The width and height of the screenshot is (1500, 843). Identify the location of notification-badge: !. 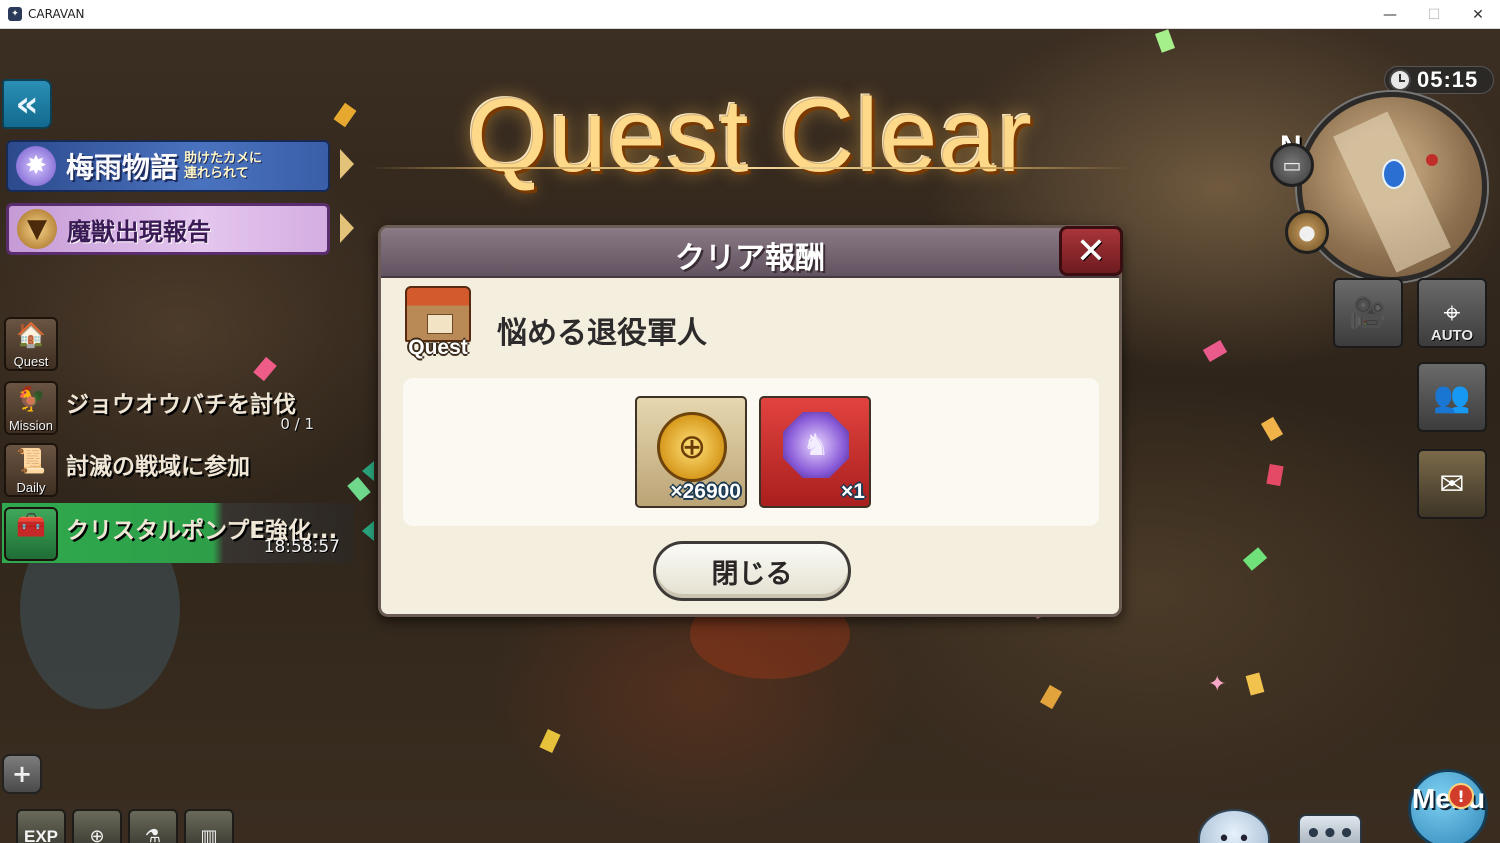
(1461, 796).